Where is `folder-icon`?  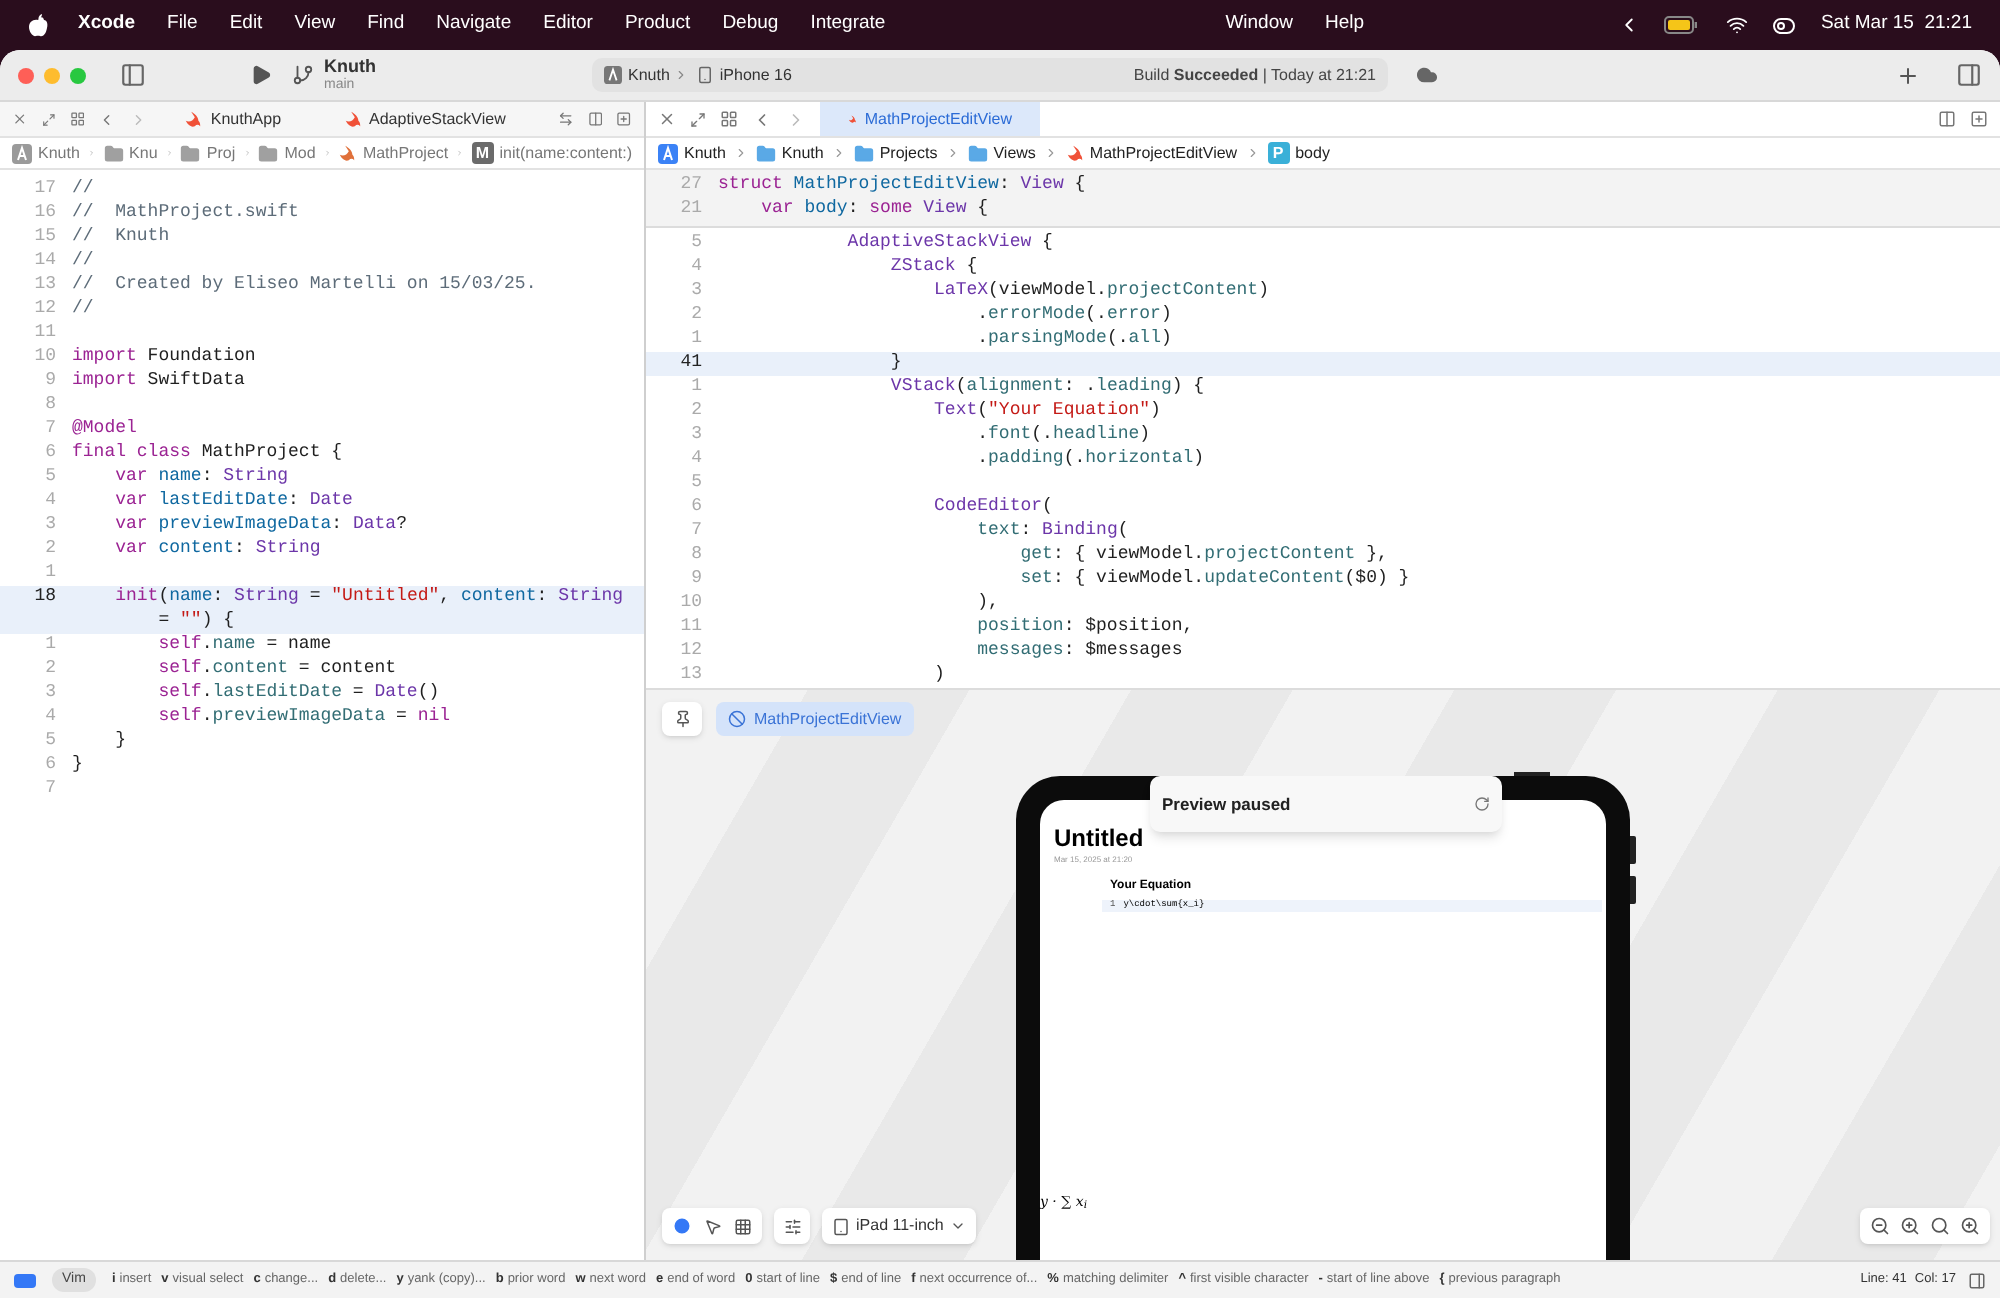
folder-icon is located at coordinates (268, 153).